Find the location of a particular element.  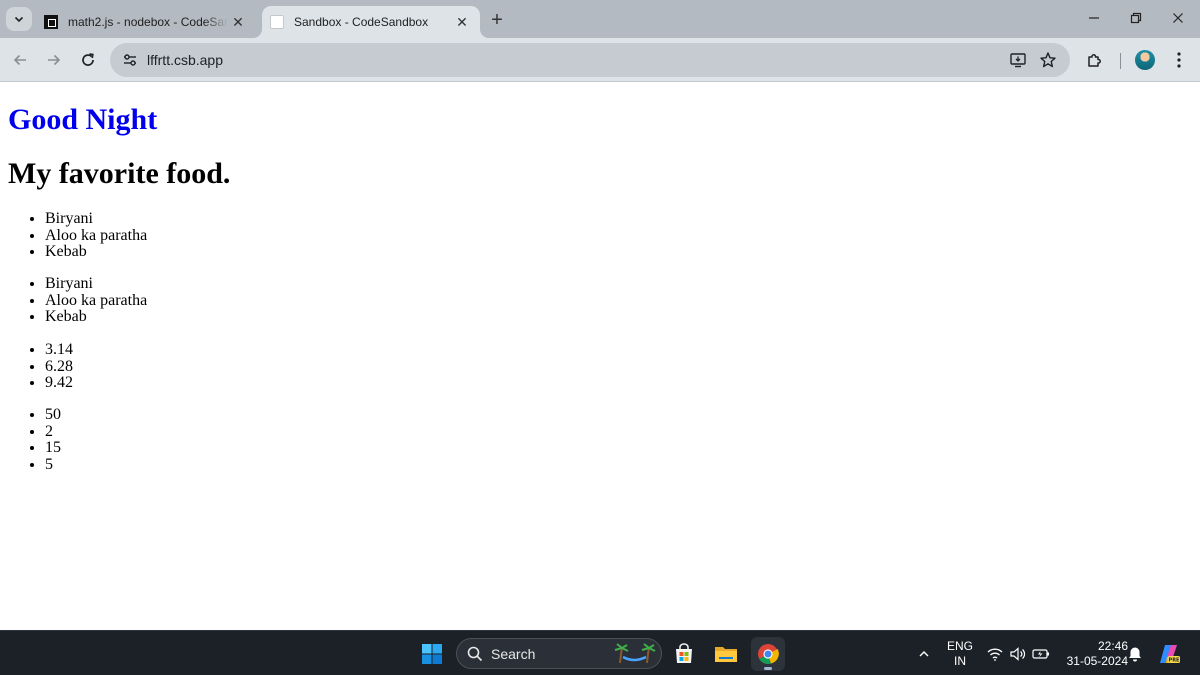

food-list-1: Biryani Aloo ka paratha Kebab is located at coordinates (96, 235).